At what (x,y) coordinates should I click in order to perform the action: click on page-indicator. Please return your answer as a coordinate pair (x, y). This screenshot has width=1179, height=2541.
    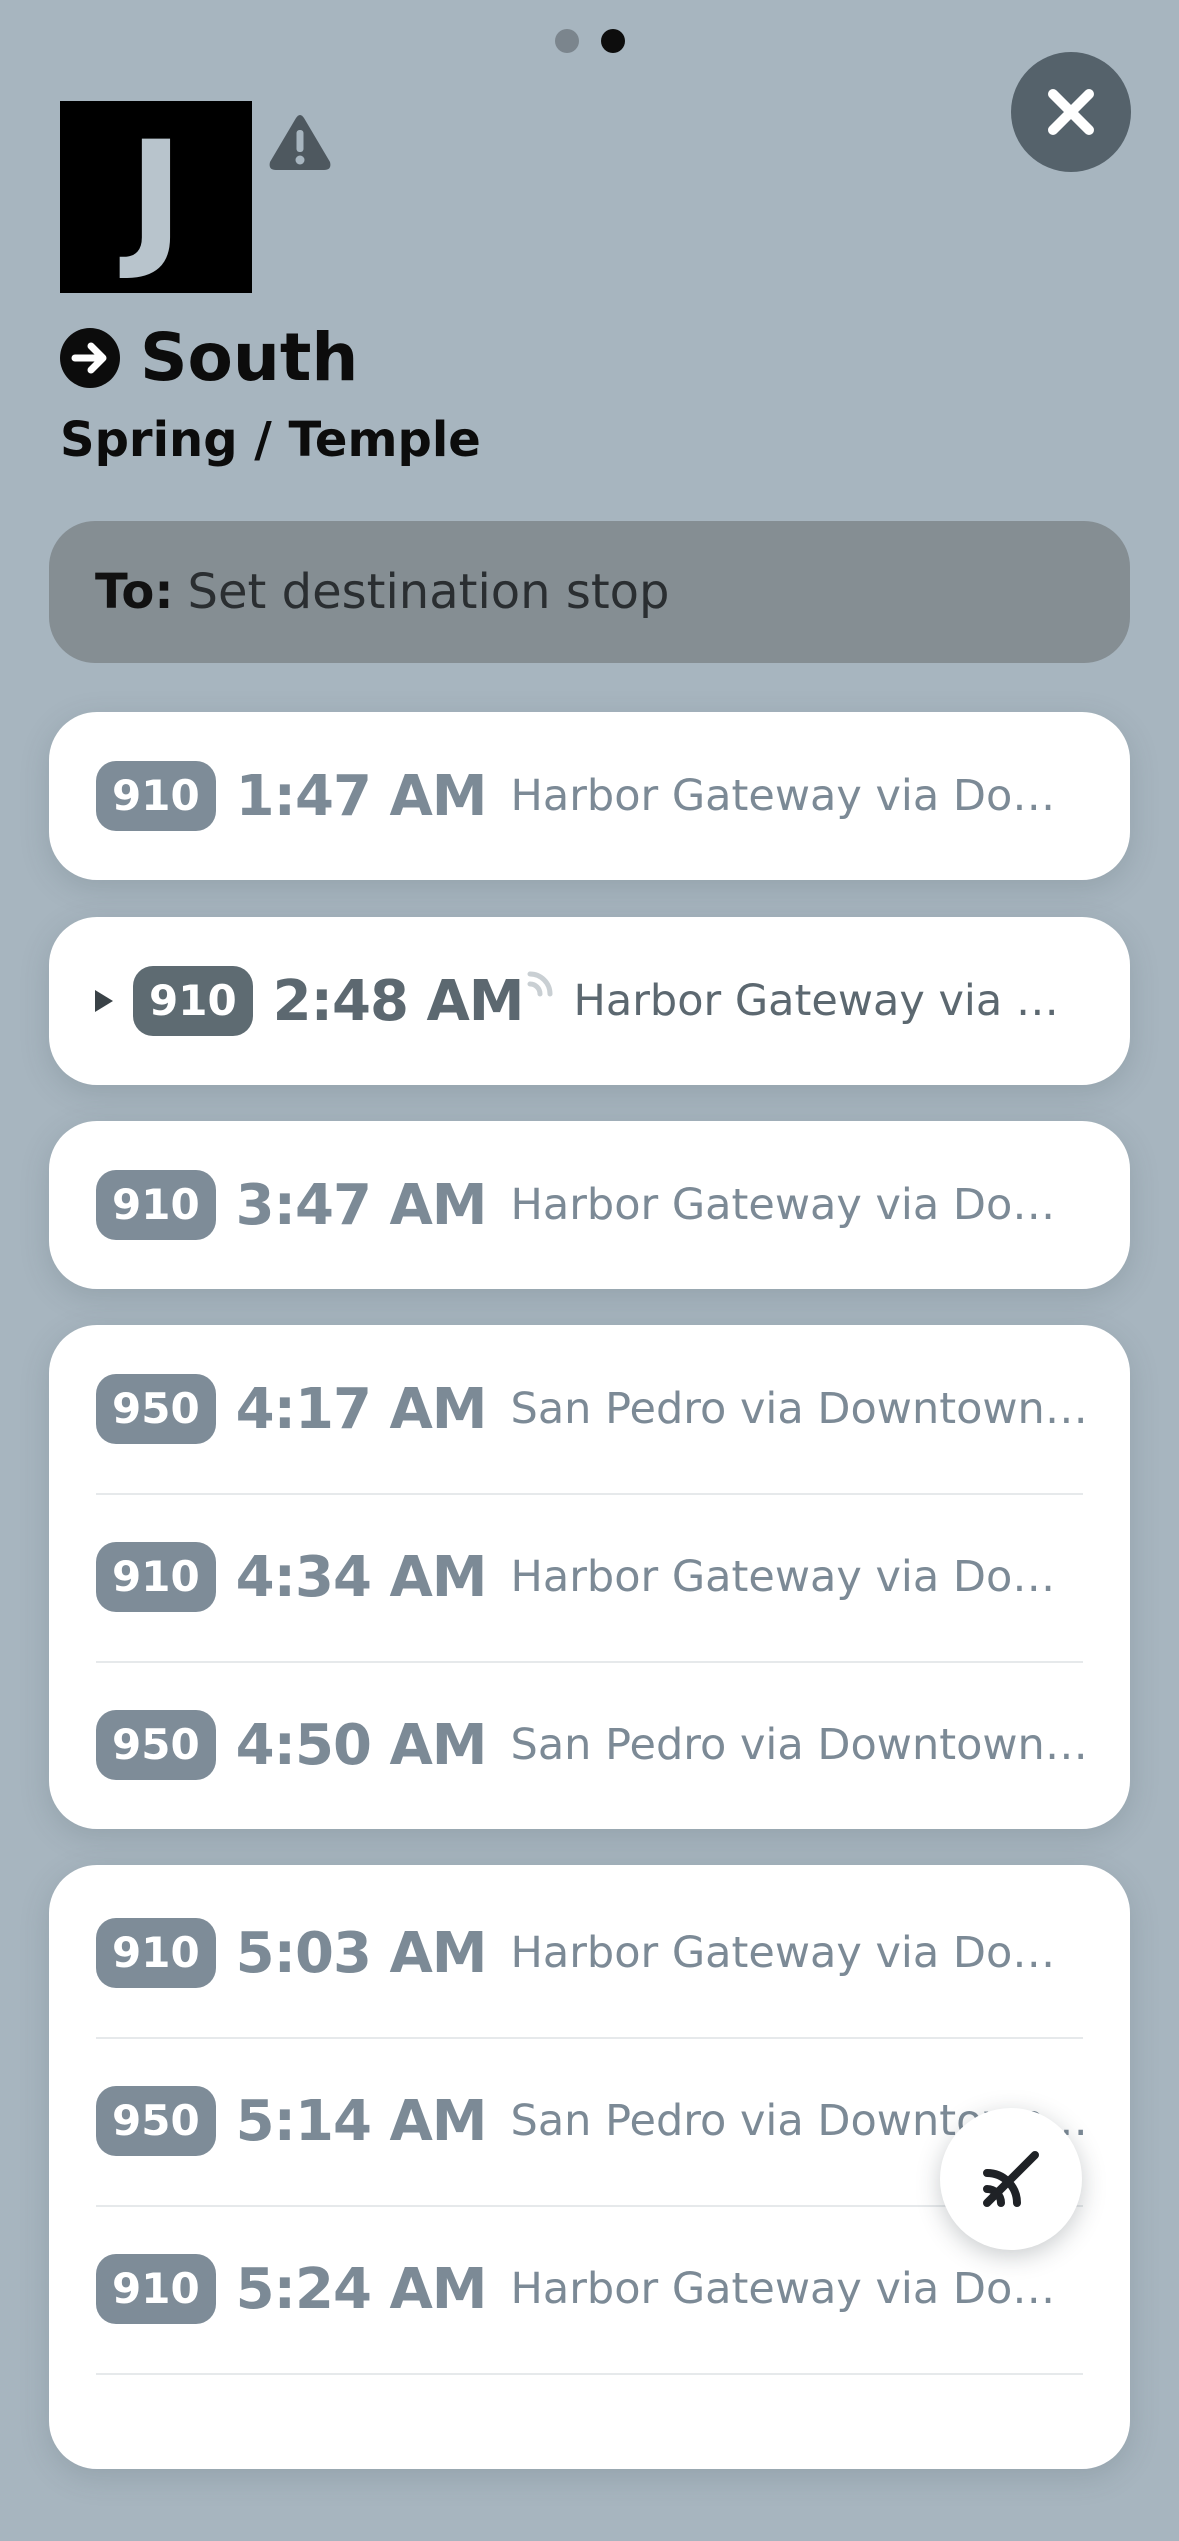
    Looking at the image, I should click on (589, 41).